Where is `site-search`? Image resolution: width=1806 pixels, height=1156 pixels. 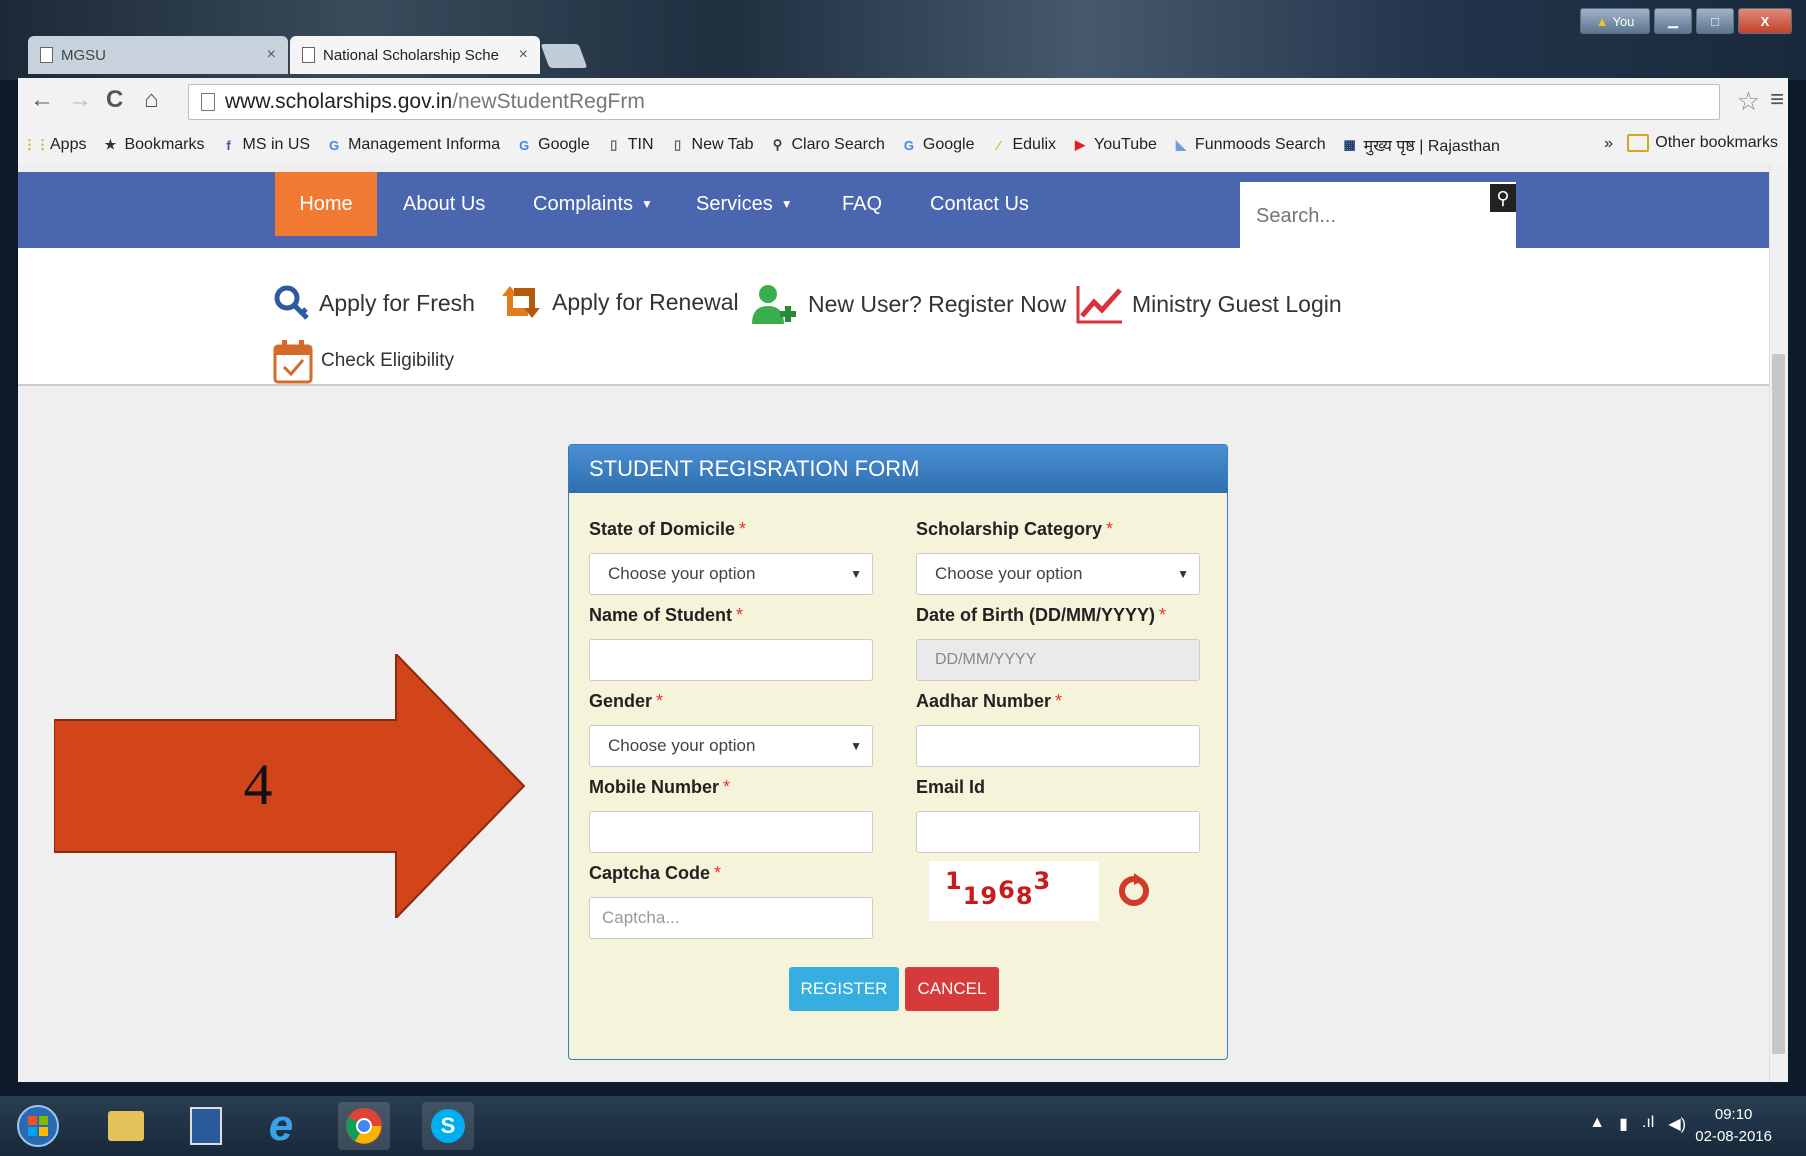 site-search is located at coordinates (1378, 215).